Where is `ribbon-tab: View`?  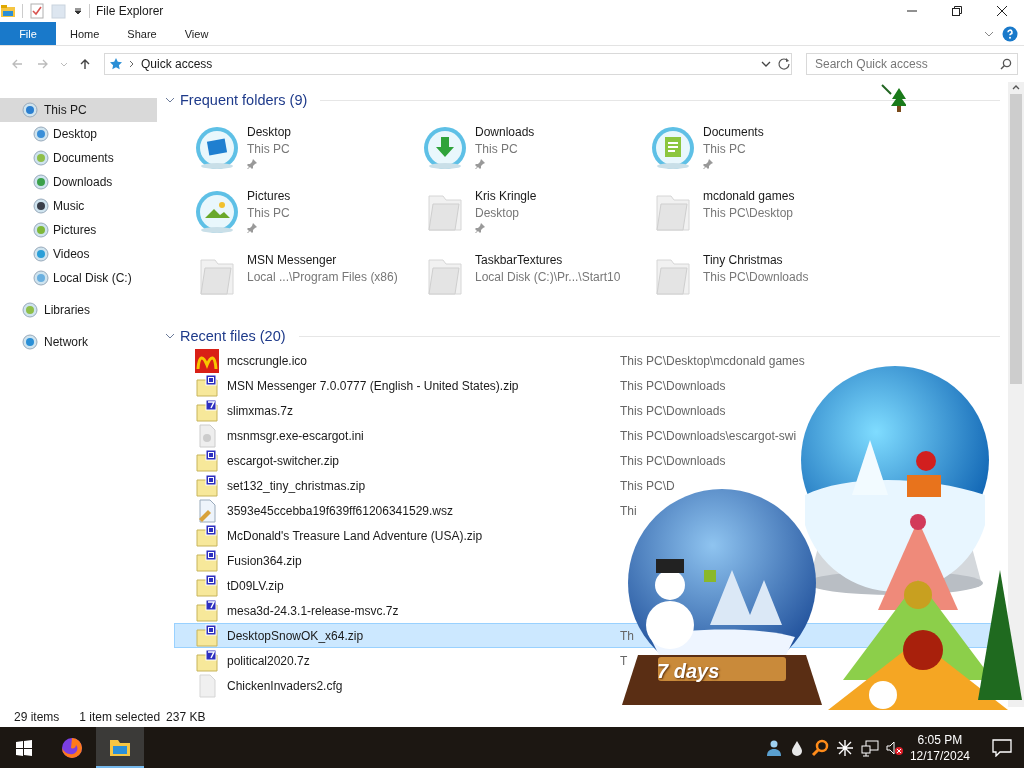
ribbon-tab: View is located at coordinates (196, 33).